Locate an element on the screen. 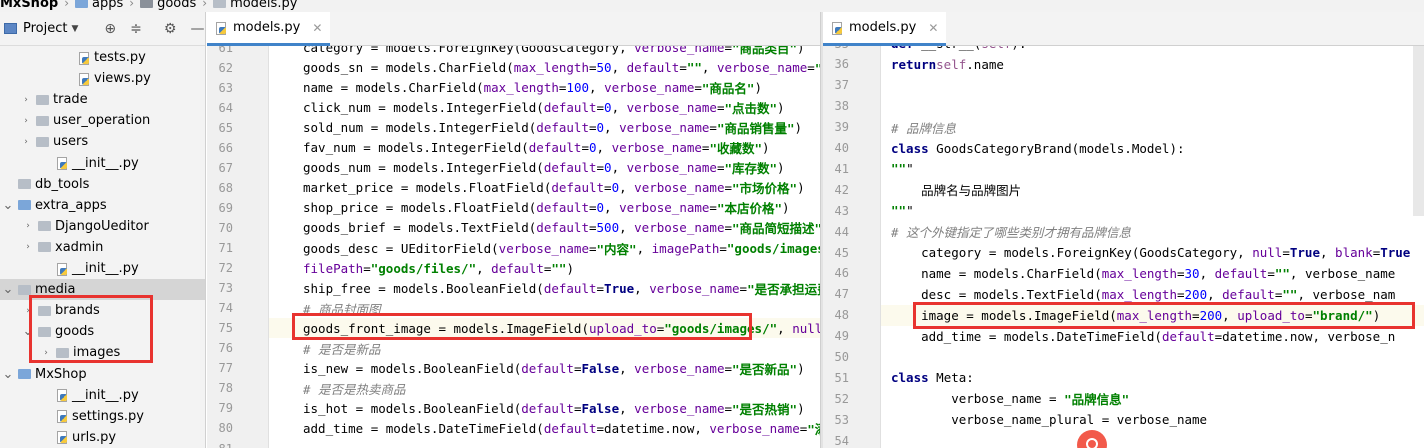 This screenshot has width=1424, height=448. code-line: # 是否是热卖商品 is located at coordinates (354, 388).